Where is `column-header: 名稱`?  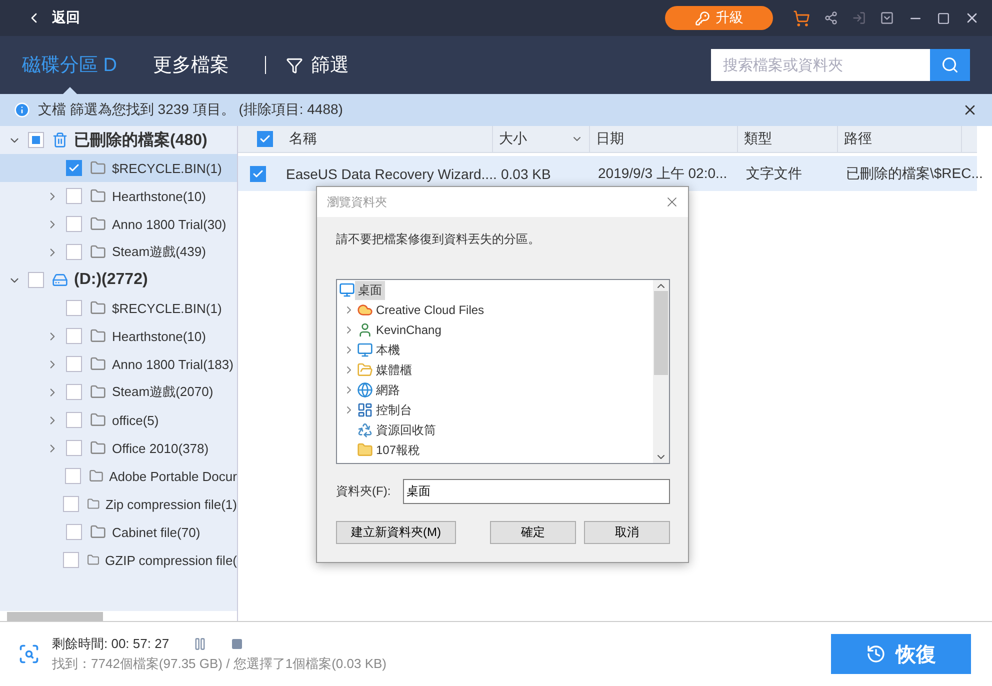 column-header: 名稱 is located at coordinates (303, 139).